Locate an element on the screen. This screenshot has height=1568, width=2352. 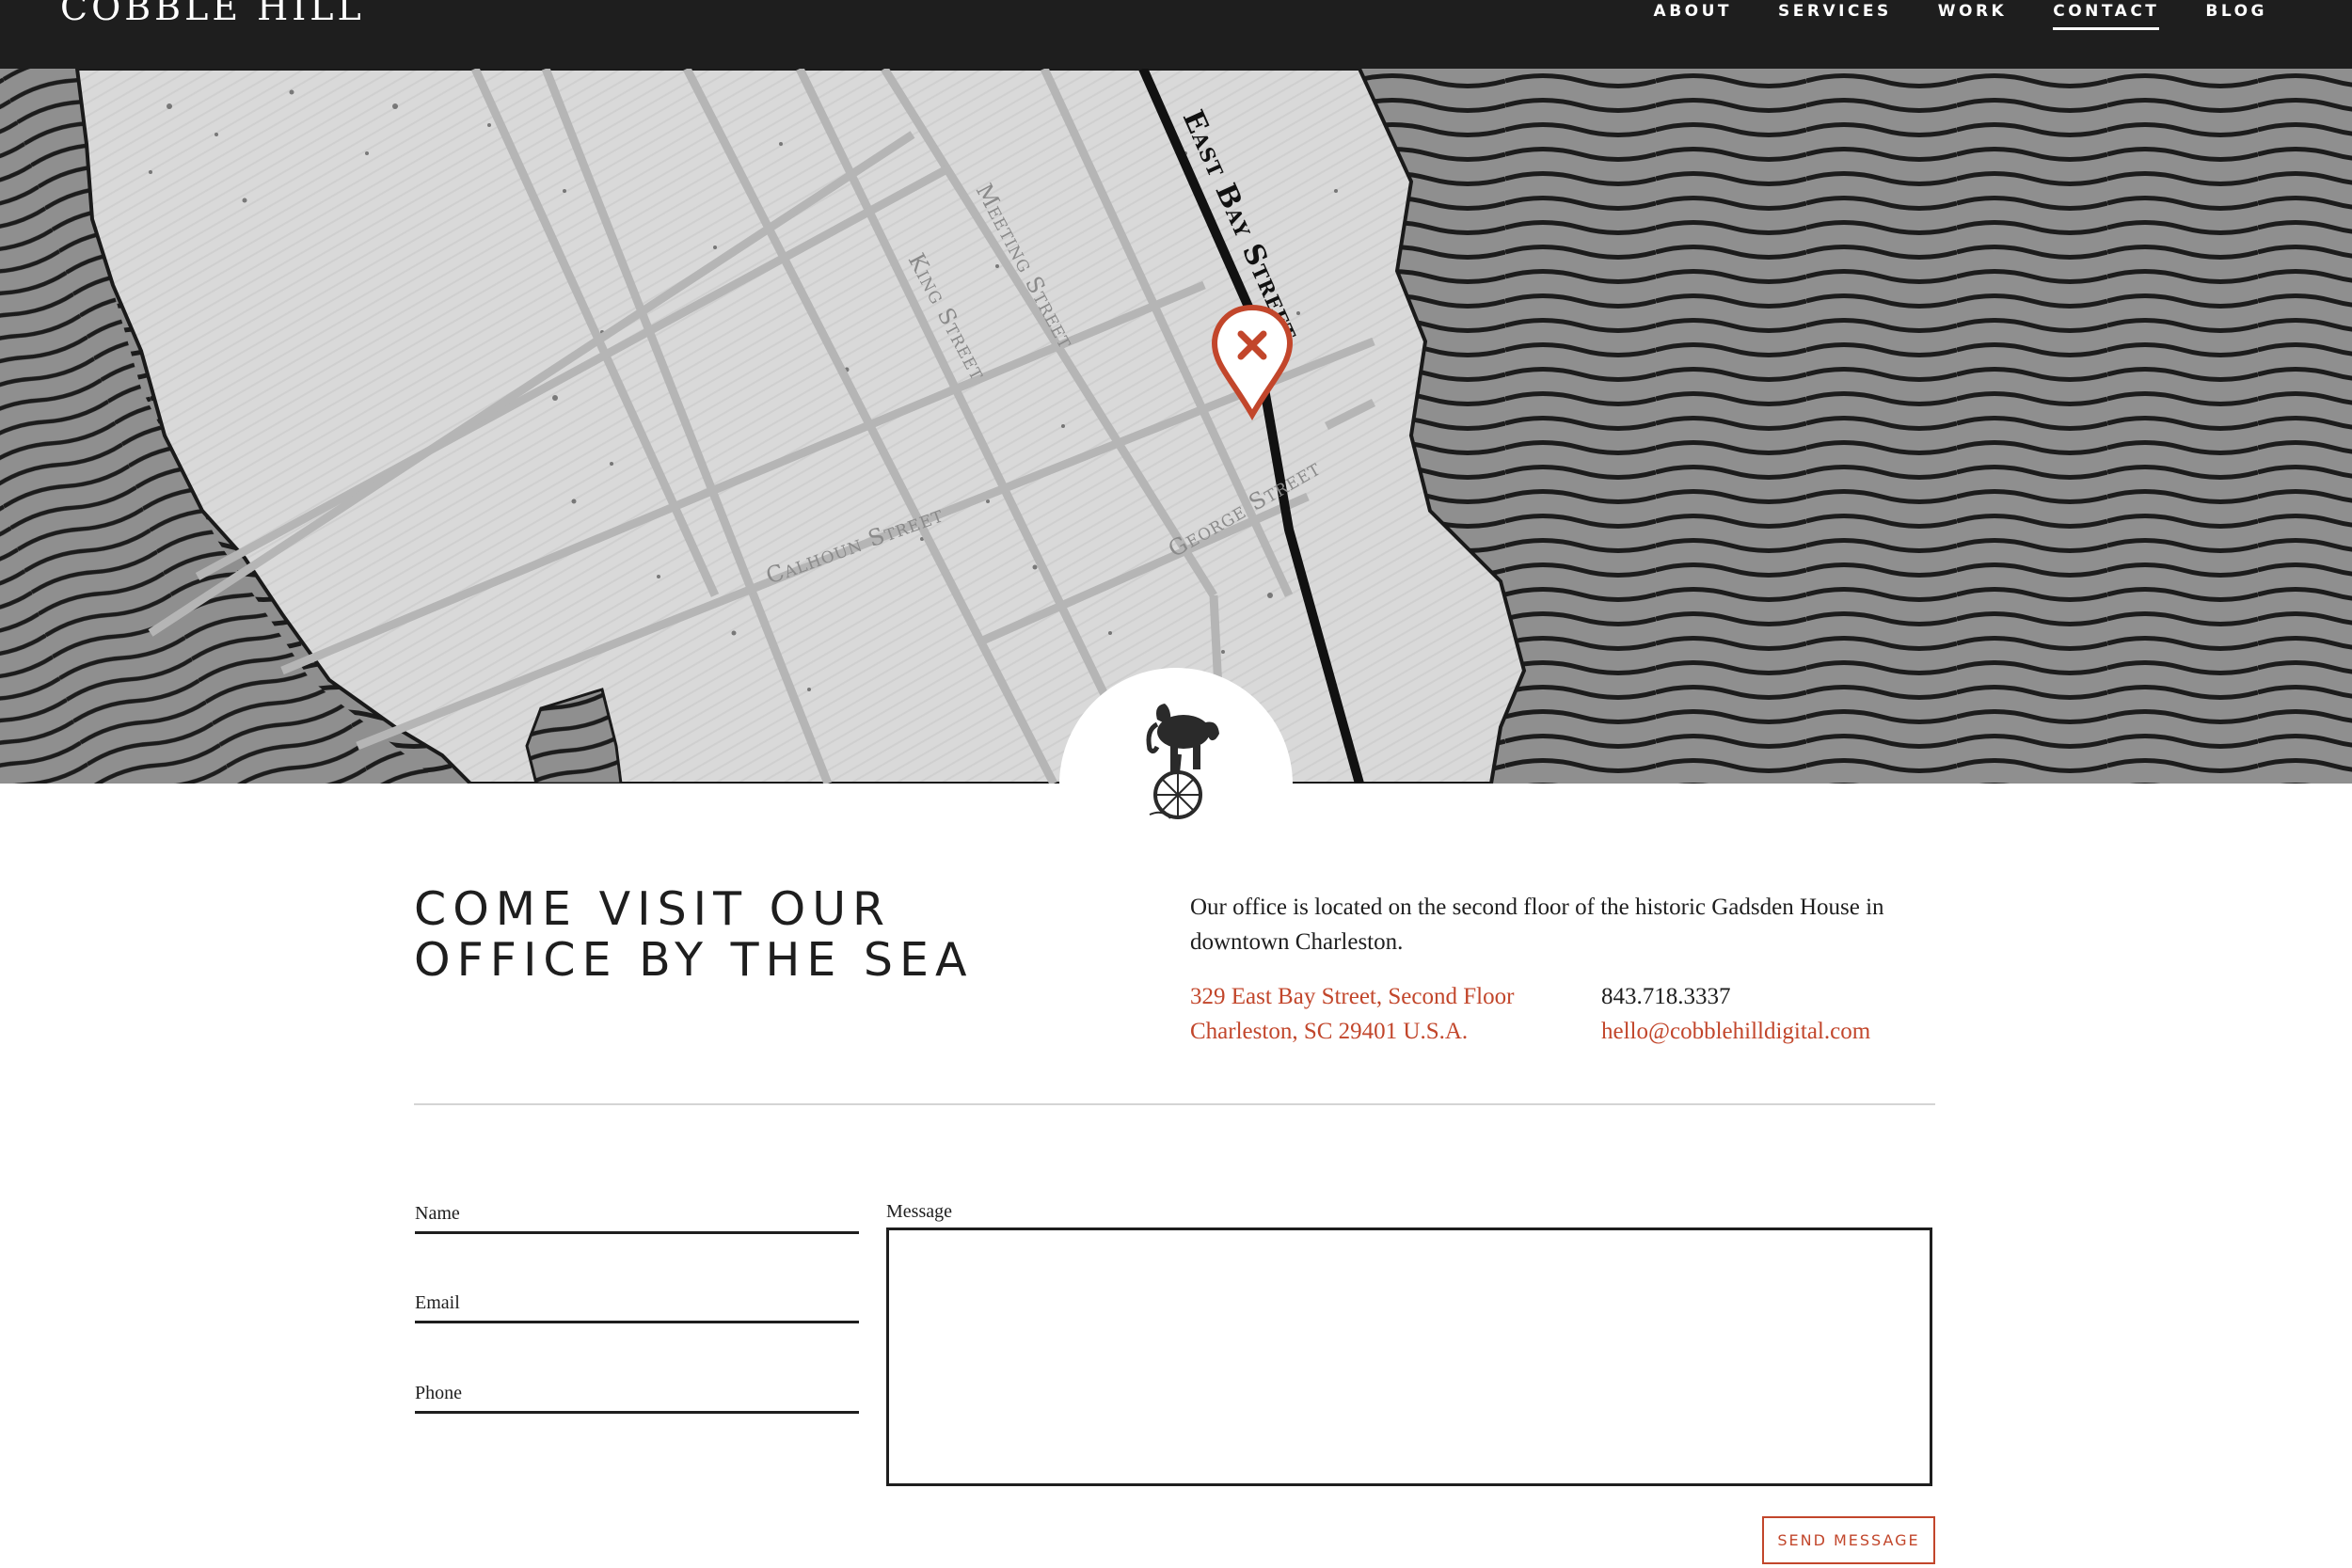
email-link: hello@cobblehilldigital.com is located at coordinates (1735, 1032).